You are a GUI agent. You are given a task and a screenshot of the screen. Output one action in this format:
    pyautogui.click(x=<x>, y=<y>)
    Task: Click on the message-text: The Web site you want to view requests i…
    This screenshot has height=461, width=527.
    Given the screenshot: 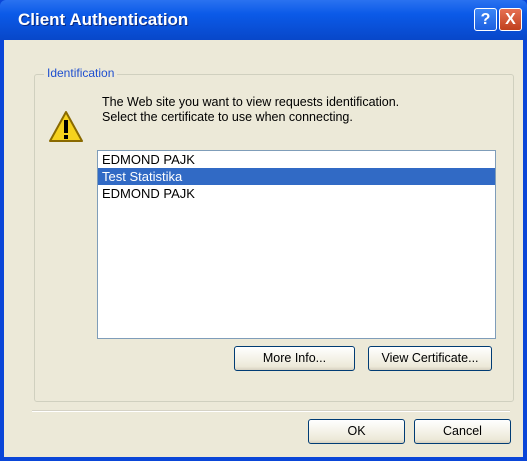 What is the action you would take?
    pyautogui.click(x=302, y=110)
    